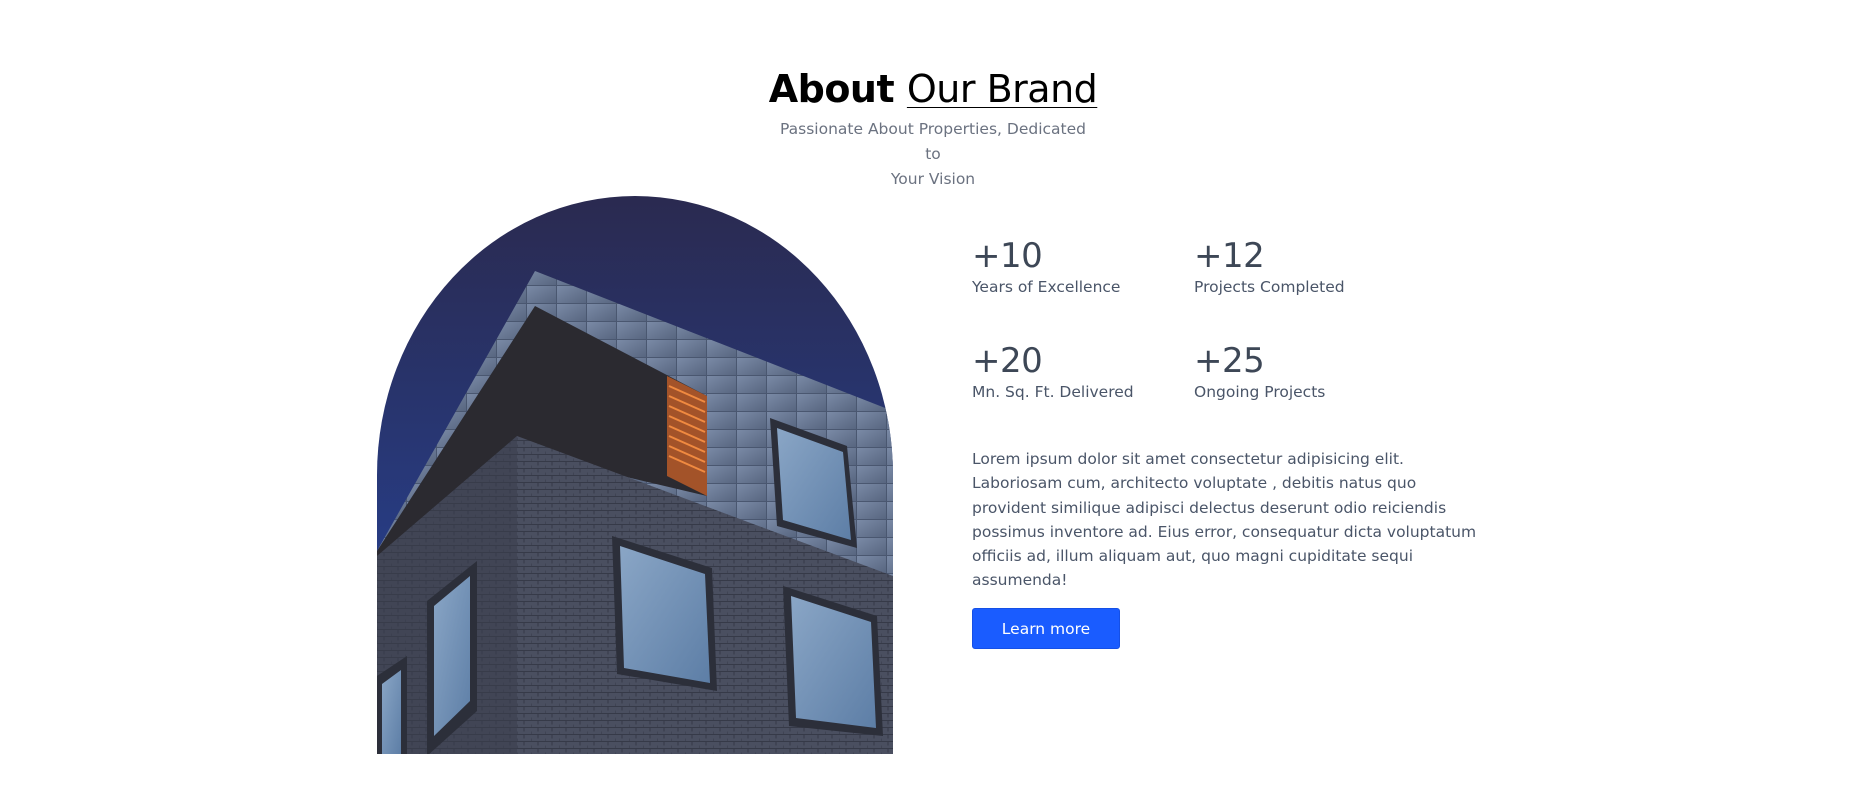  I want to click on stat-label: Mn. Sq. Ft. Delivered, so click(1053, 392).